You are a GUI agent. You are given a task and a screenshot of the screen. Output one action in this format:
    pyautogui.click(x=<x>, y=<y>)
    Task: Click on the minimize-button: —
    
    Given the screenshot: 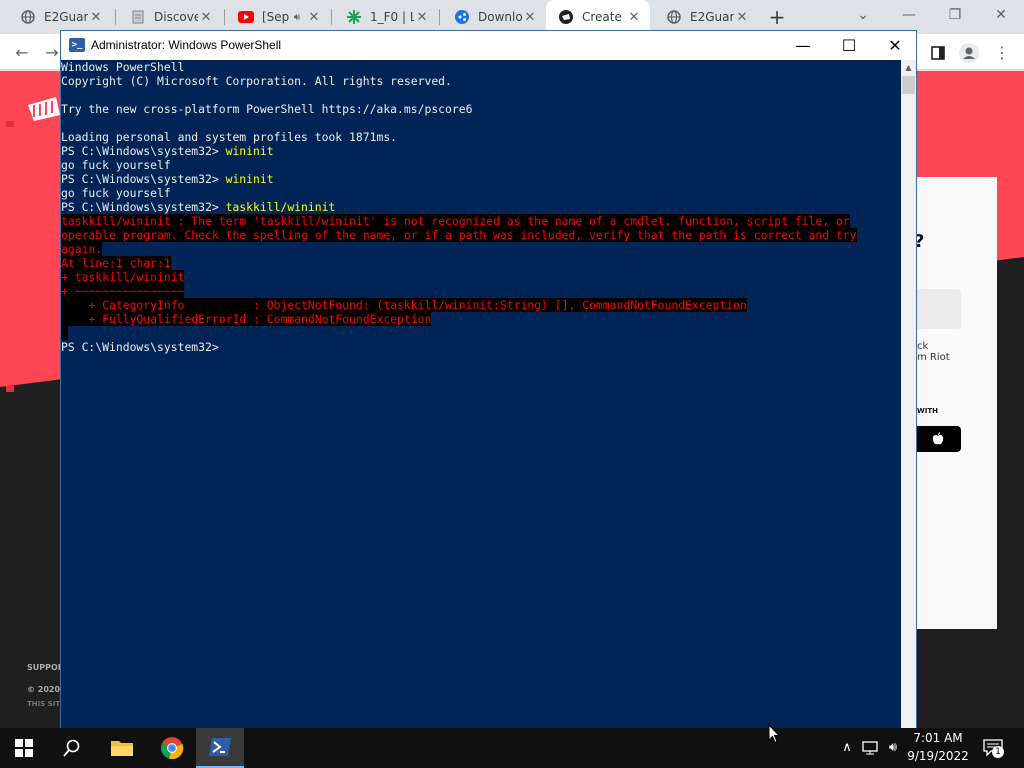 What is the action you would take?
    pyautogui.click(x=803, y=45)
    